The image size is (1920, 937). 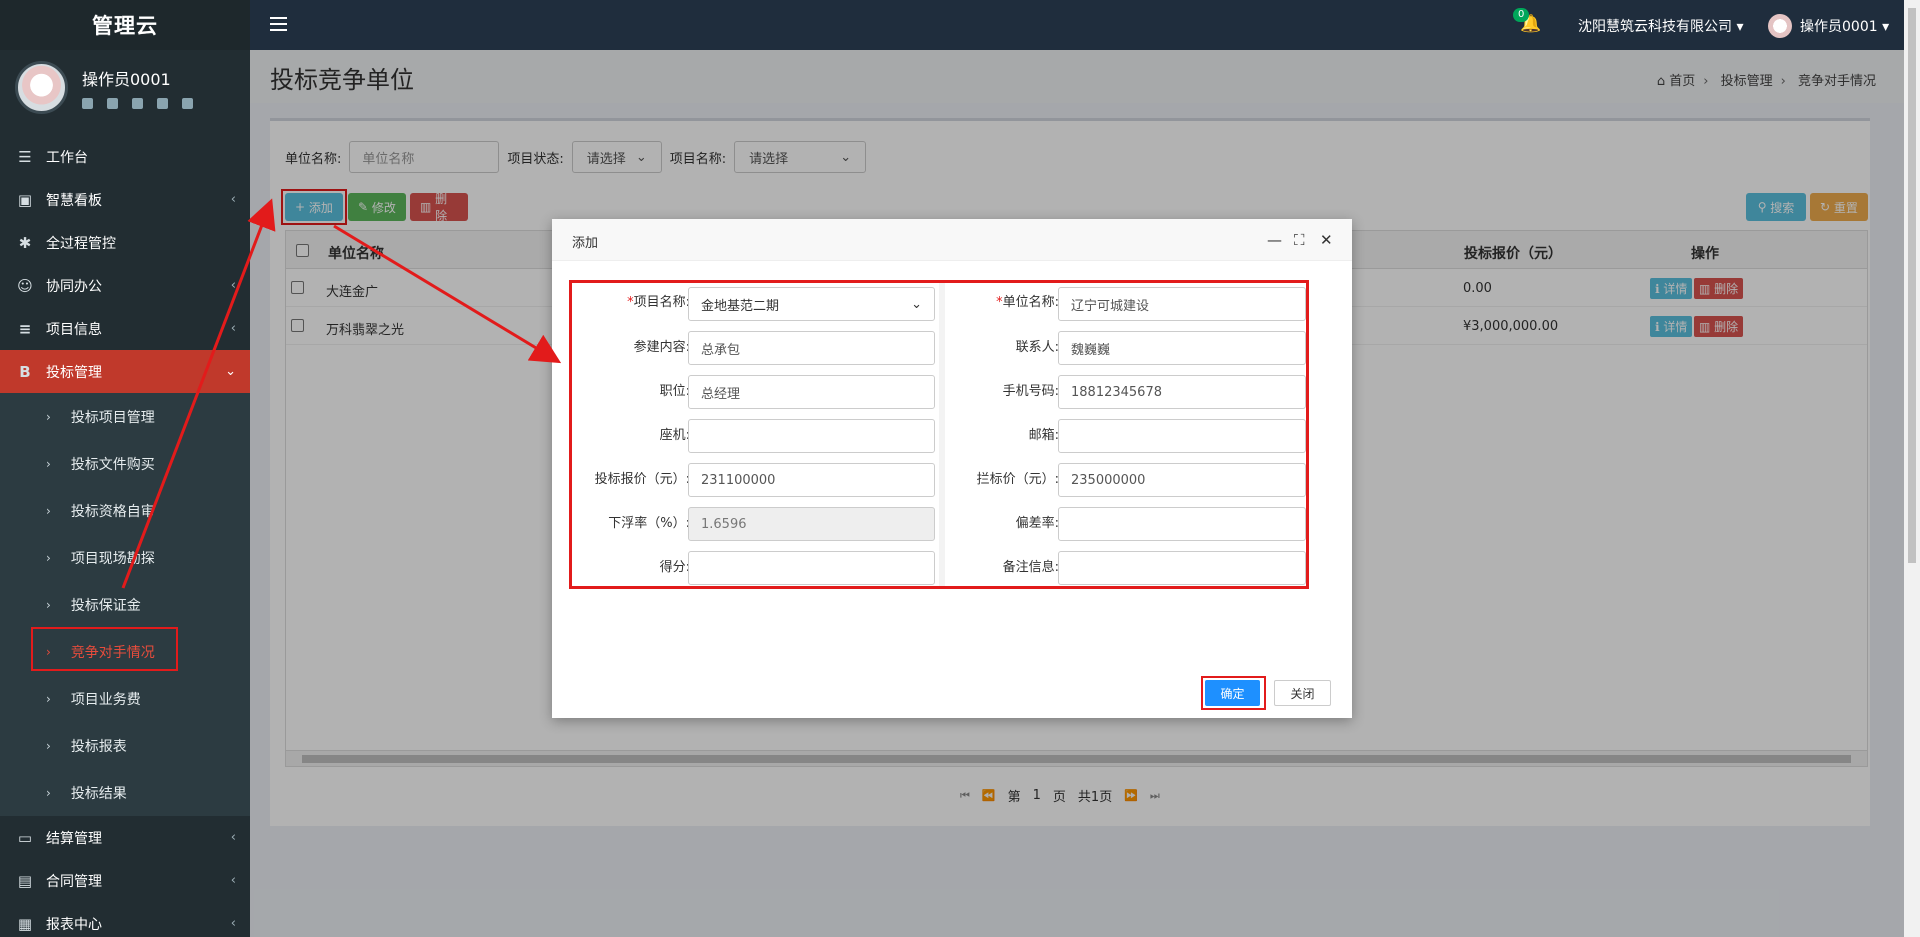 I want to click on sub-item-bid-bond: › 投标保证金, so click(x=125, y=604).